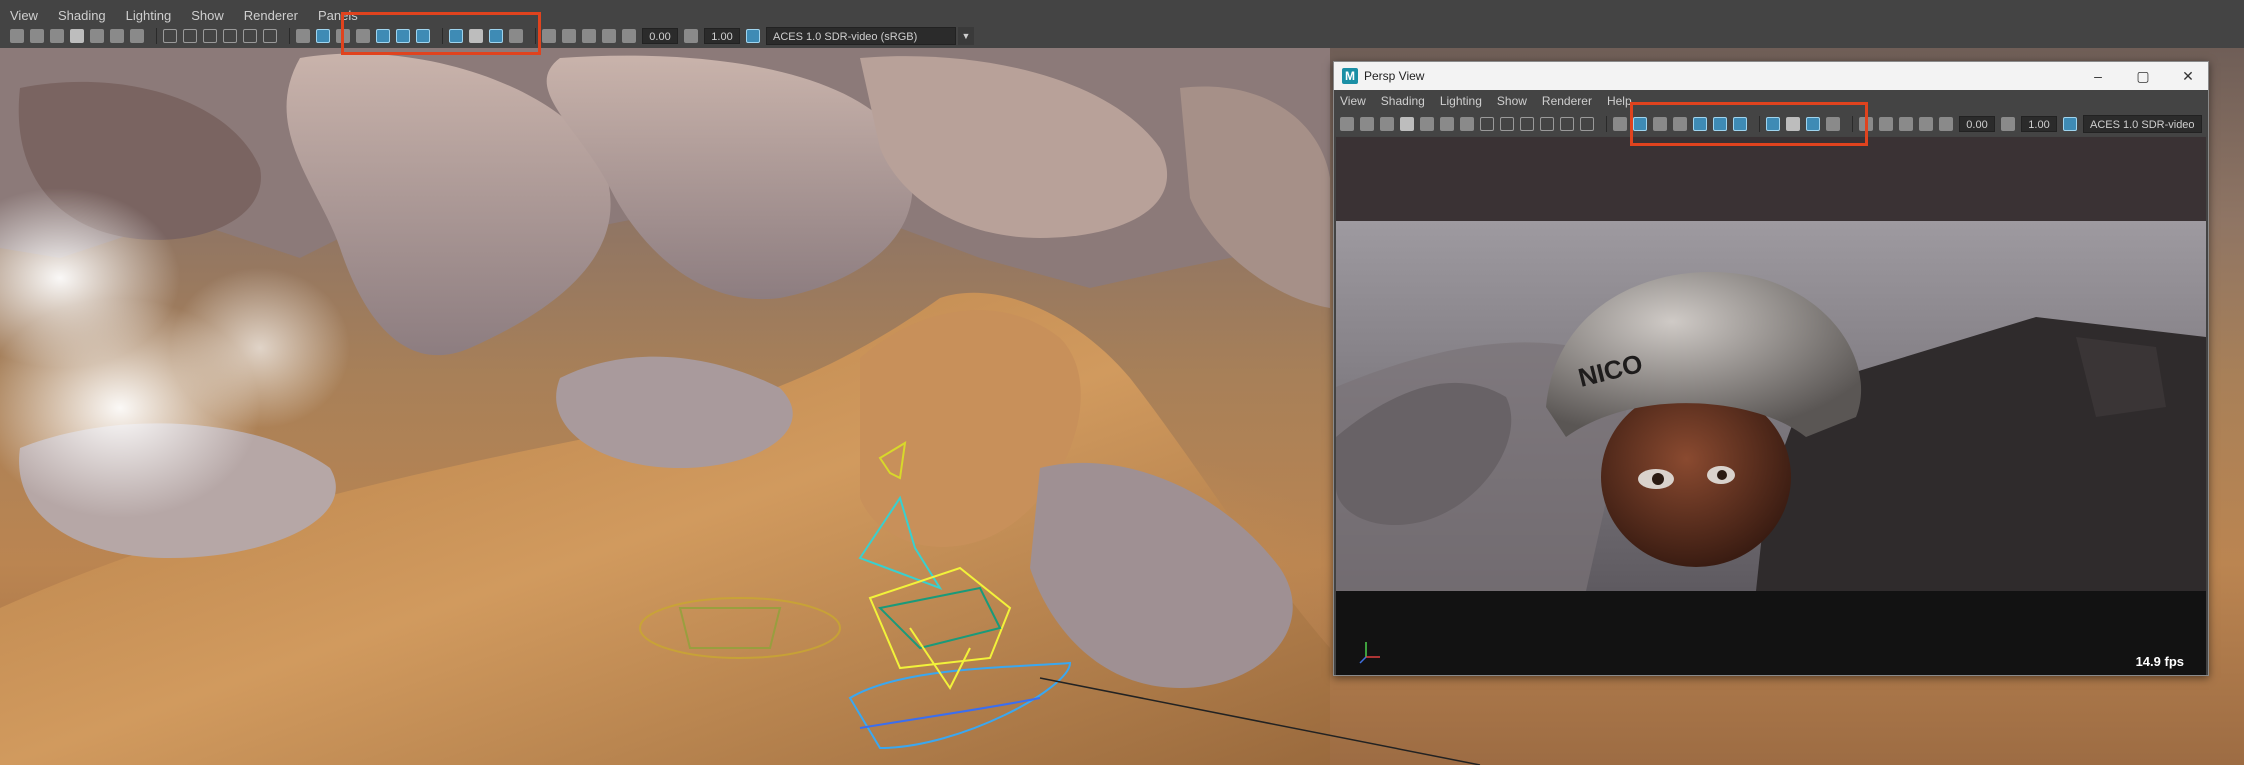 Image resolution: width=2244 pixels, height=765 pixels. I want to click on fps-counter: 14.9 fps, so click(2159, 661).